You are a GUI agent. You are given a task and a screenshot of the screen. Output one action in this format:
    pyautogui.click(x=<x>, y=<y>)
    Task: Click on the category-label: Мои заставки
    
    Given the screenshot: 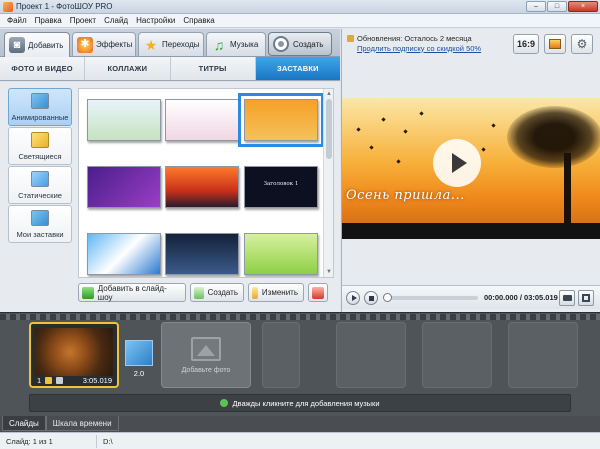 What is the action you would take?
    pyautogui.click(x=40, y=234)
    